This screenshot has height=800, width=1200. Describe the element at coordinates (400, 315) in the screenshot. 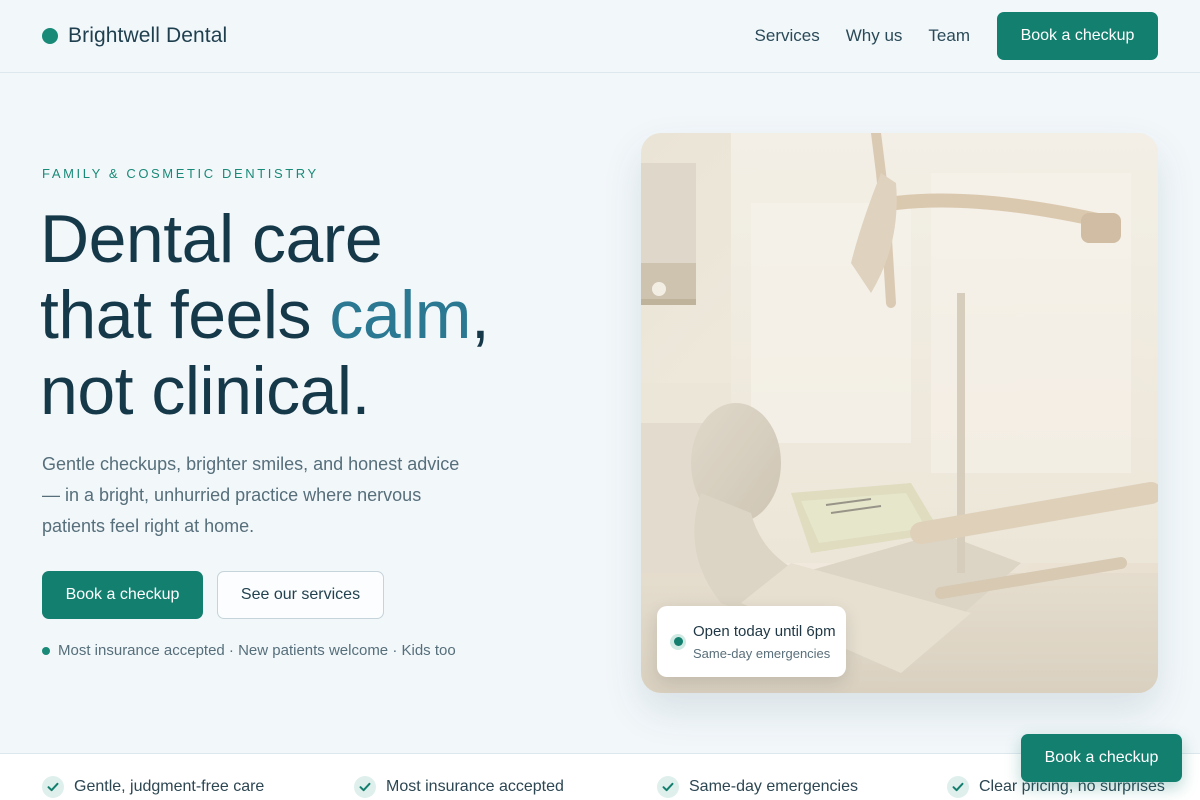

I see `headline-accent-word: calm` at that location.